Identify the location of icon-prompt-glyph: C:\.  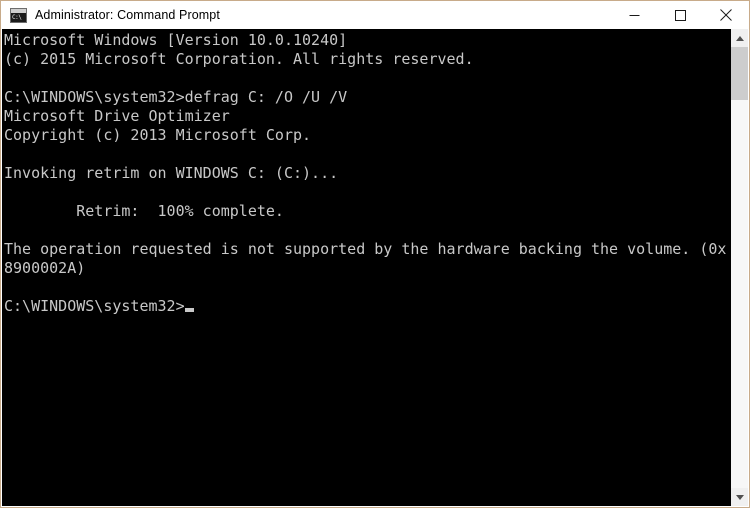
(17, 17).